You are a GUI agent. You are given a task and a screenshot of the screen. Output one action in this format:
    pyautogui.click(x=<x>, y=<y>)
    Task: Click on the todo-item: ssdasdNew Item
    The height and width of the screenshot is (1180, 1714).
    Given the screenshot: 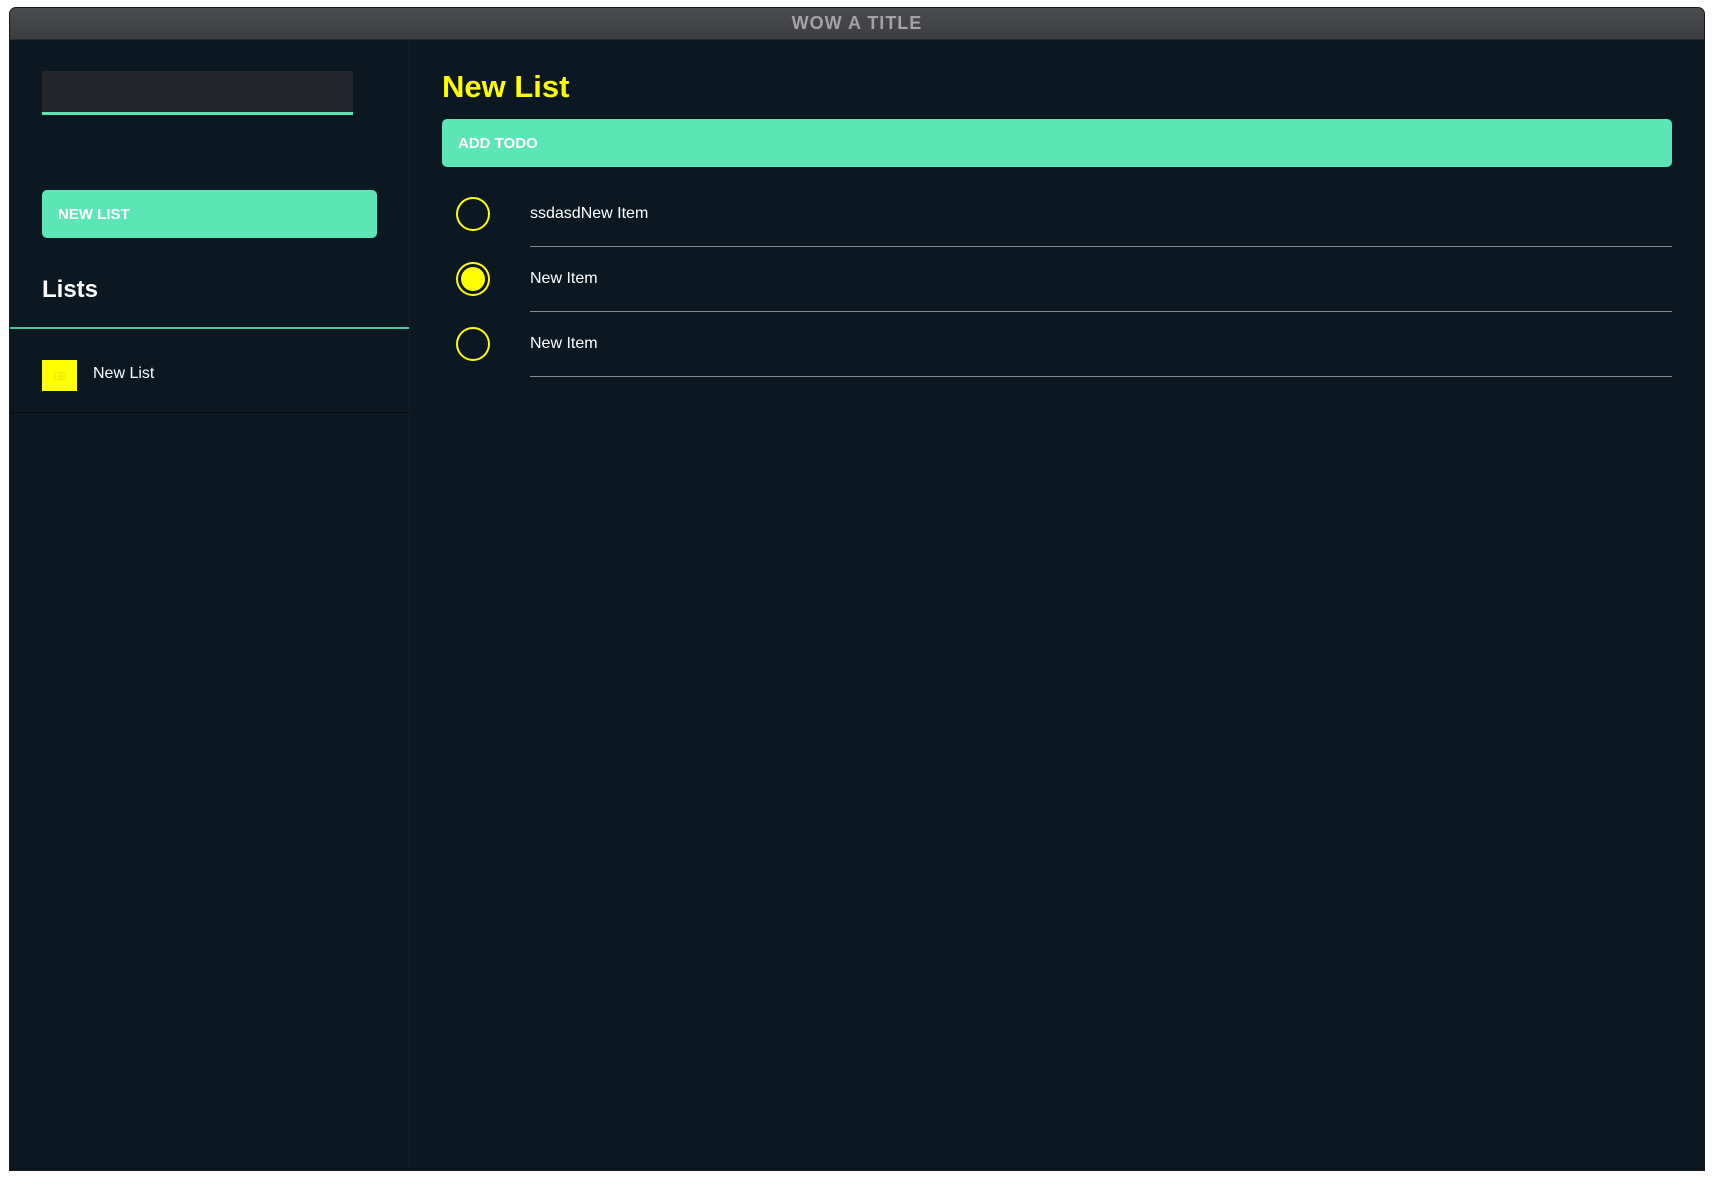 What is the action you would take?
    pyautogui.click(x=1057, y=214)
    